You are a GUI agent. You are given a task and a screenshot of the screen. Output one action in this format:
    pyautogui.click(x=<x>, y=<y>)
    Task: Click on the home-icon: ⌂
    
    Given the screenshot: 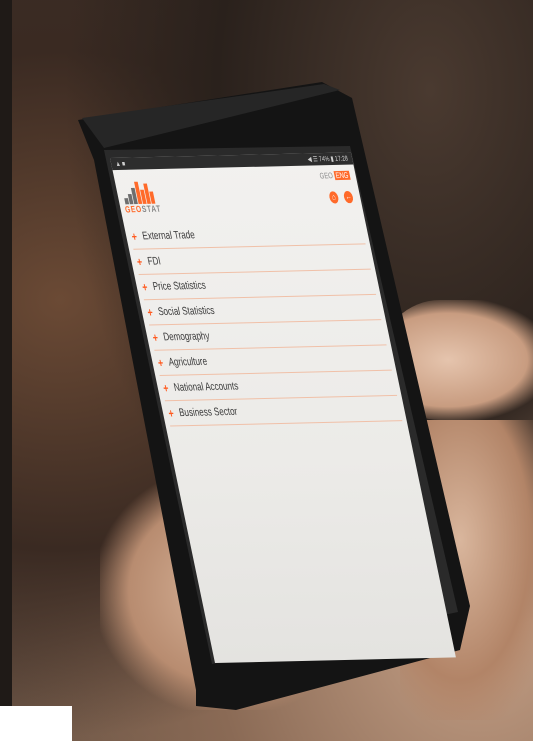 What is the action you would take?
    pyautogui.click(x=334, y=197)
    